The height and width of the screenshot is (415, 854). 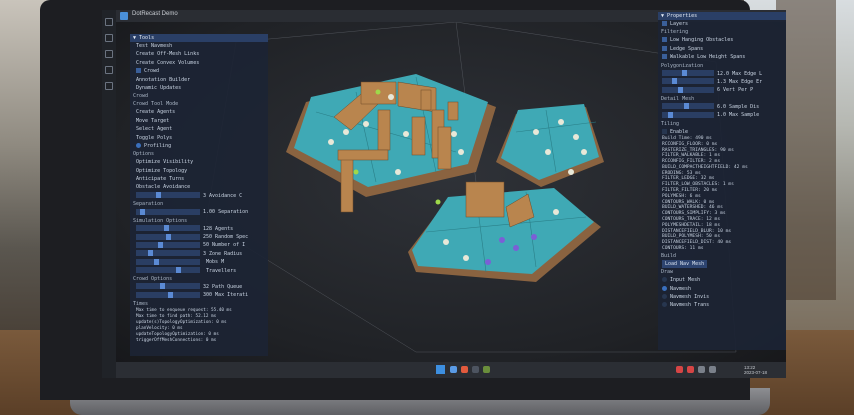 I want to click on option-visibility: Optimize Visibility, so click(x=199, y=162).